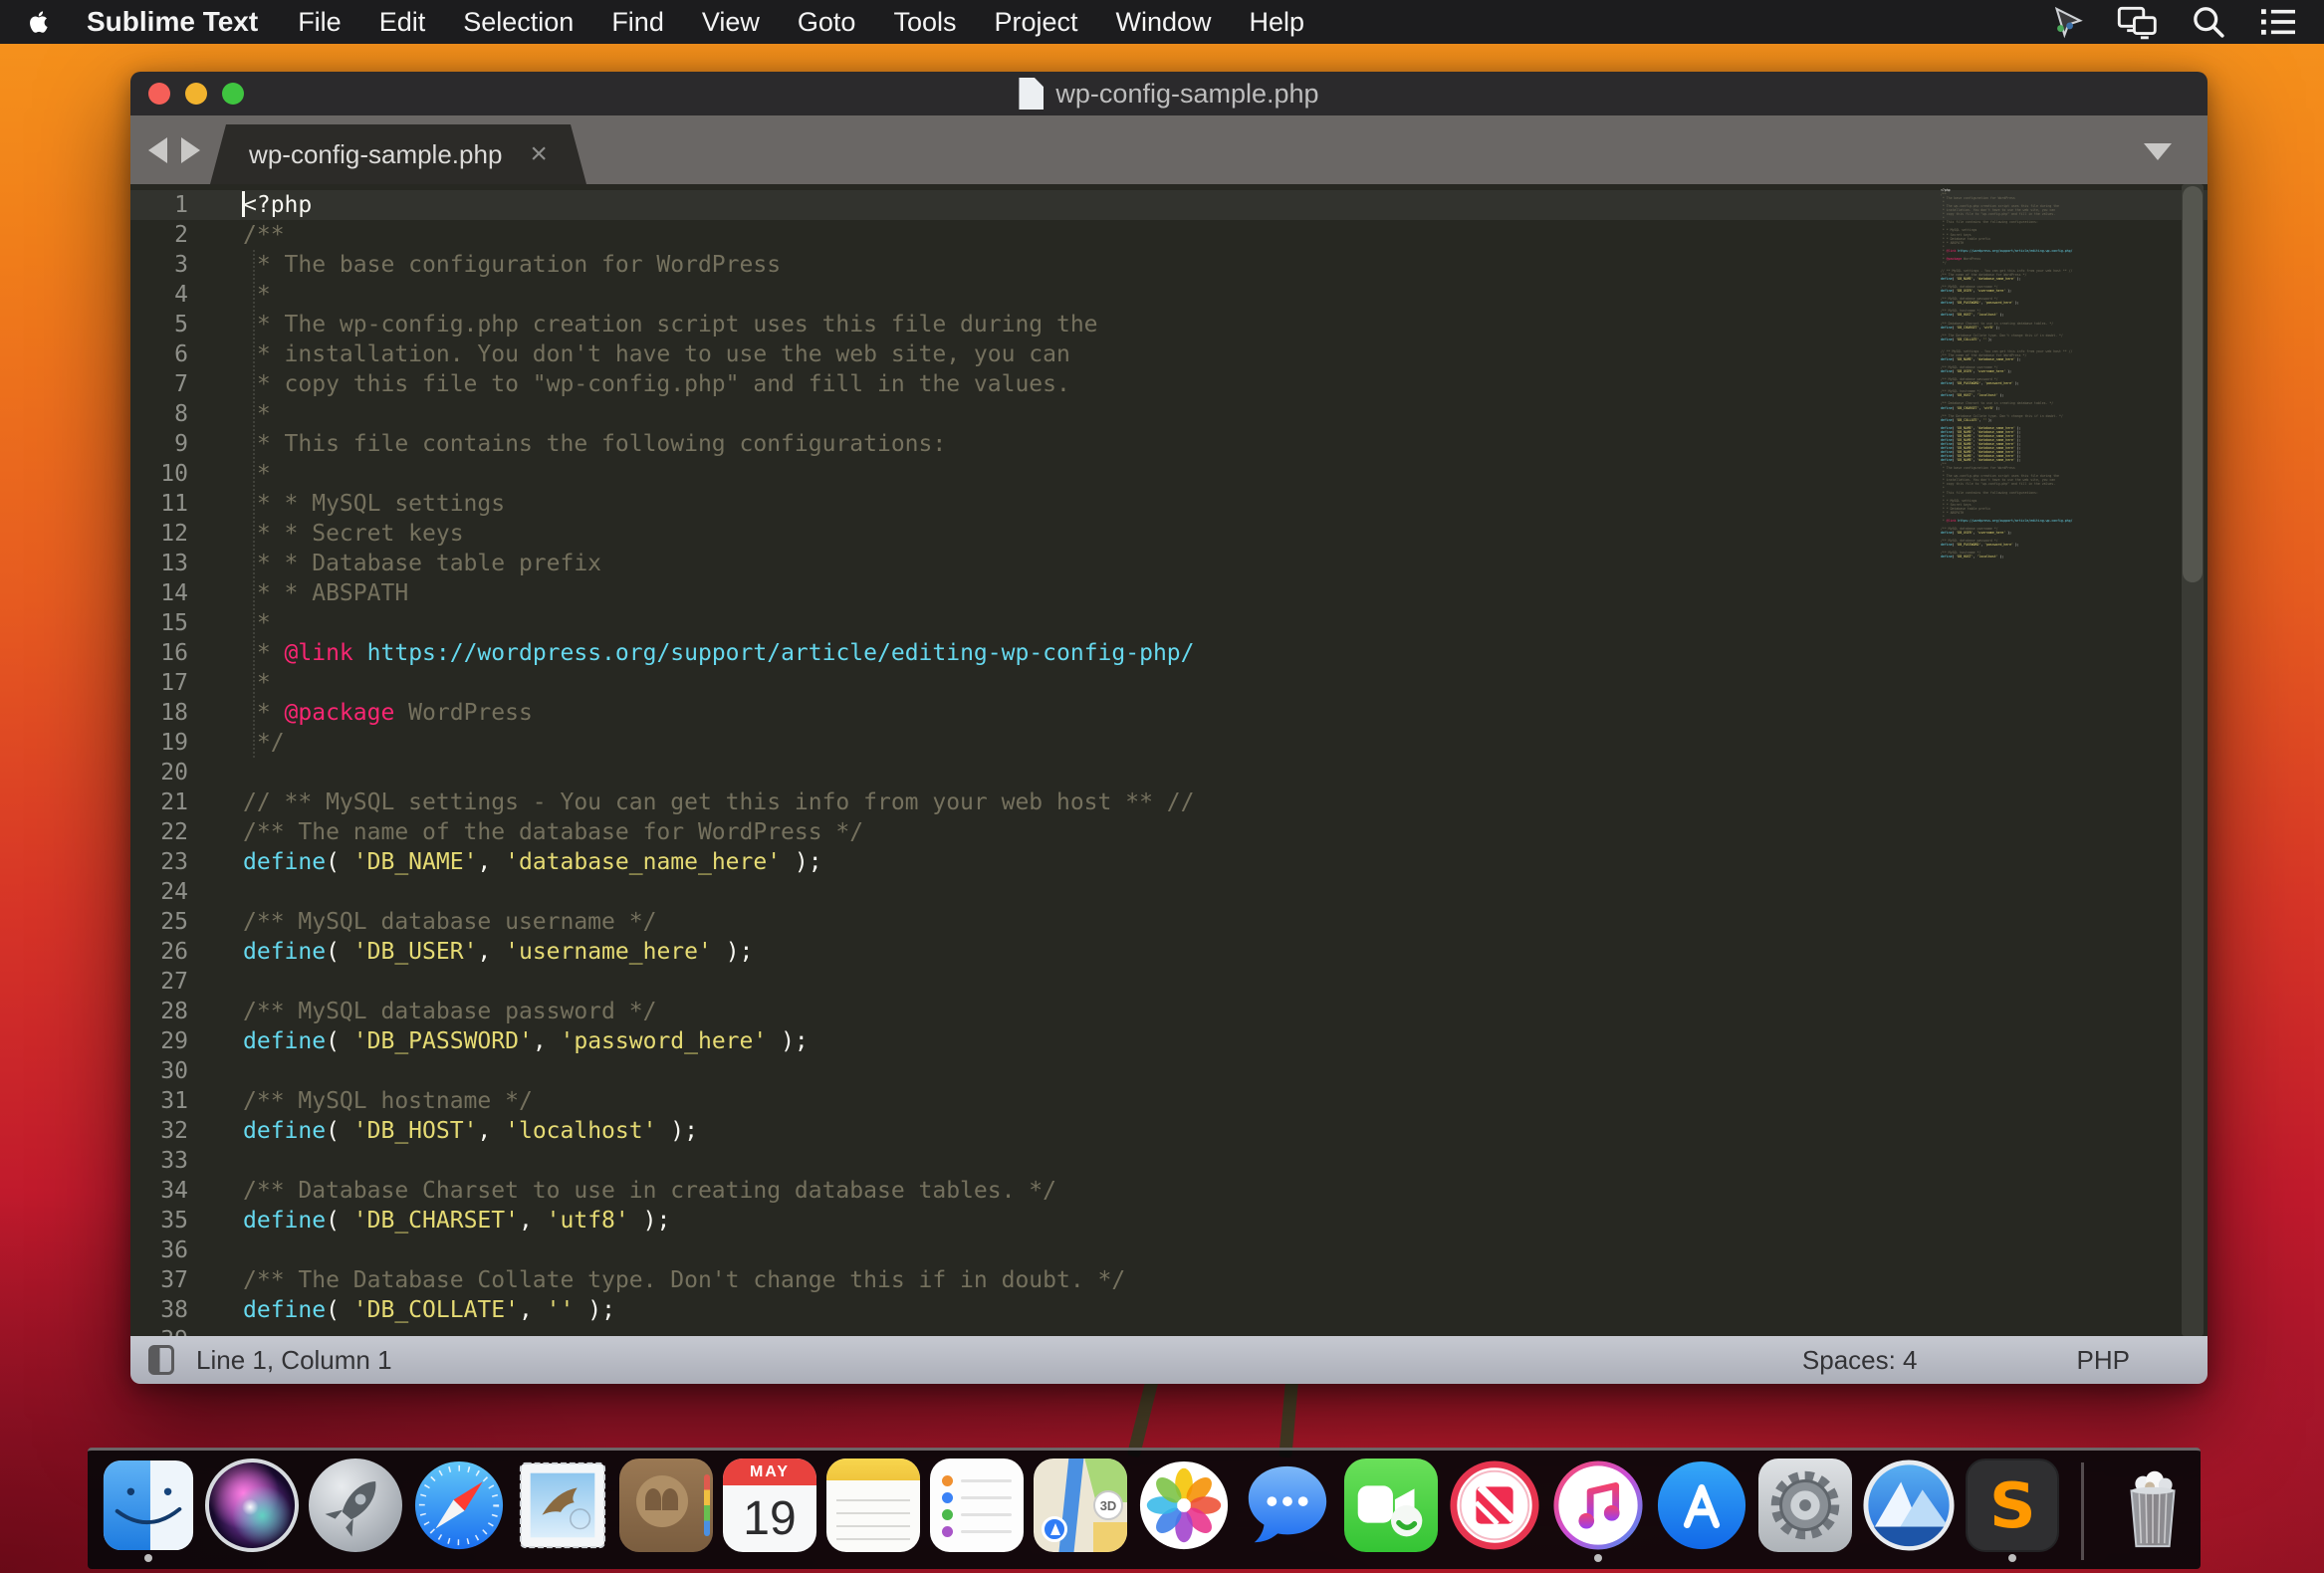 The height and width of the screenshot is (1573, 2324). I want to click on dock-item-reminders, so click(977, 1511).